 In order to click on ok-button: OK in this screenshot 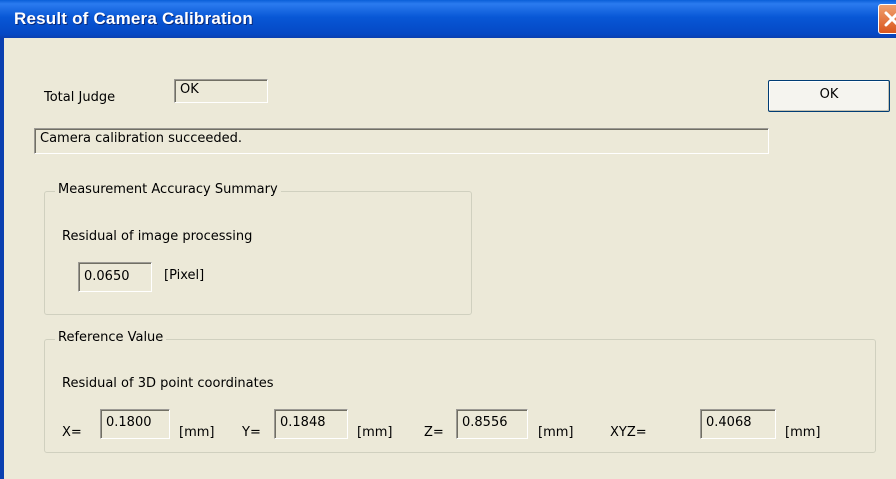, I will do `click(829, 96)`.